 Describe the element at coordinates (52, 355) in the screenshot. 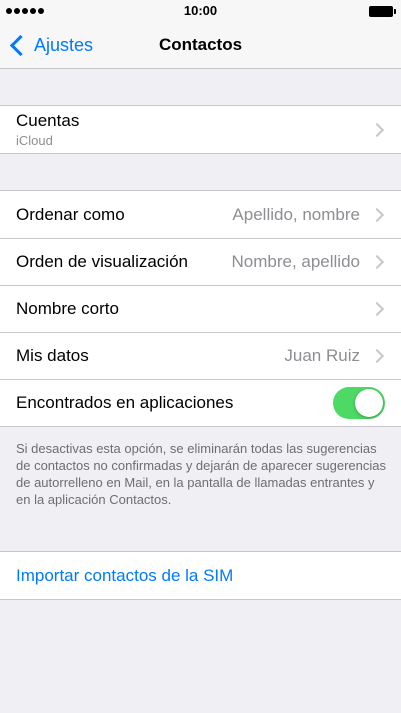

I see `my-info-label: Mis datos` at that location.